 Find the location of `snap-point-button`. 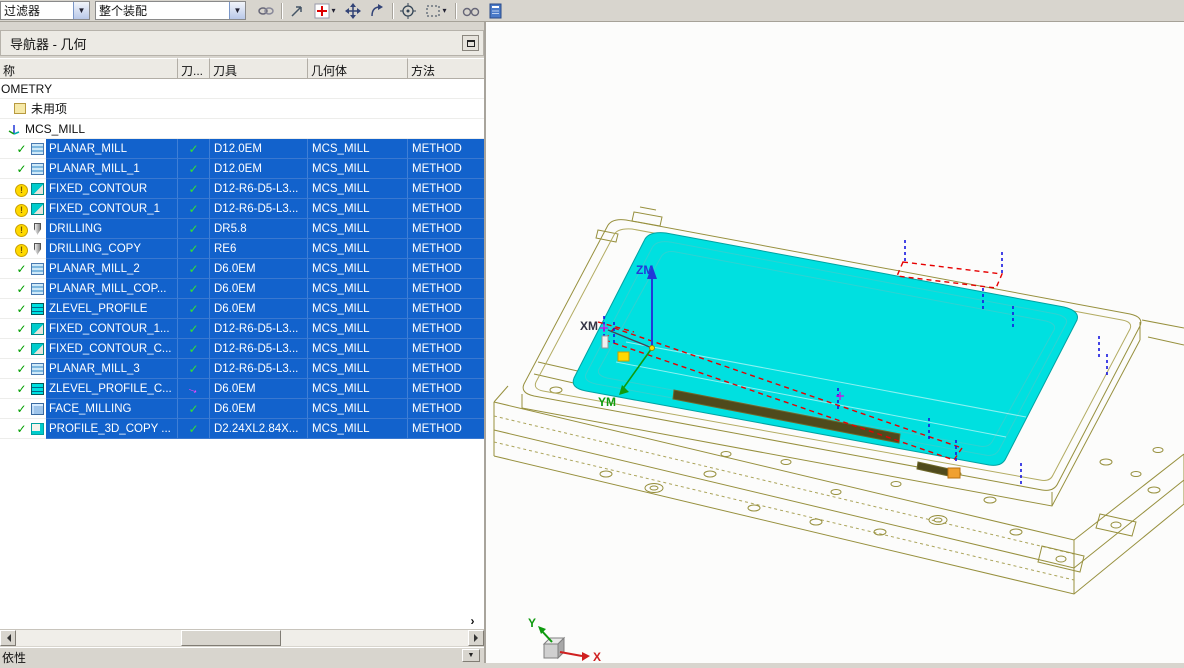

snap-point-button is located at coordinates (297, 11).